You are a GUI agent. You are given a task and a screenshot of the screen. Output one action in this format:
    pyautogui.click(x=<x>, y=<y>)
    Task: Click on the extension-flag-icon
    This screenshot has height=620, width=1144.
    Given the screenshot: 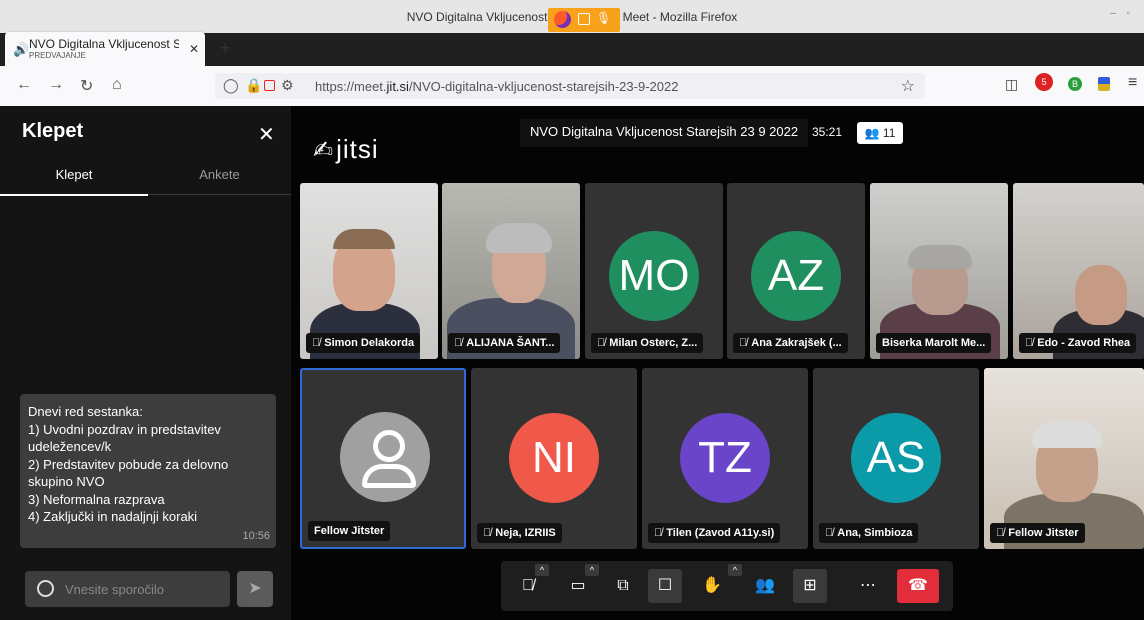 What is the action you would take?
    pyautogui.click(x=1104, y=84)
    